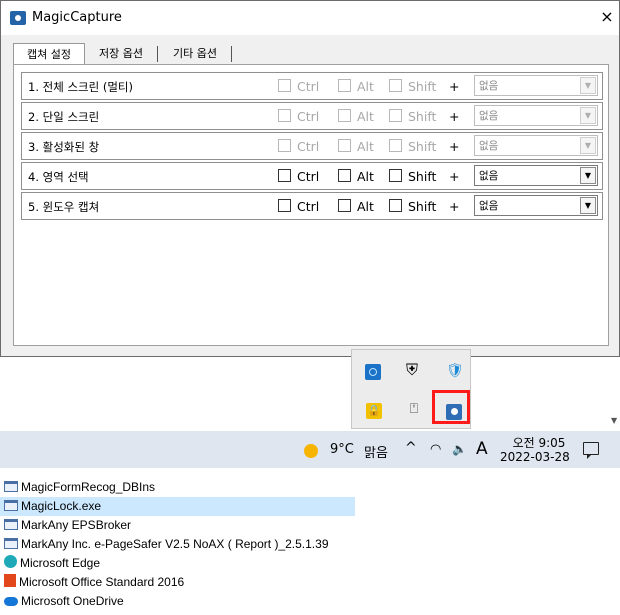  Describe the element at coordinates (61, 506) in the screenshot. I see `program-name: MagicLock.exe` at that location.